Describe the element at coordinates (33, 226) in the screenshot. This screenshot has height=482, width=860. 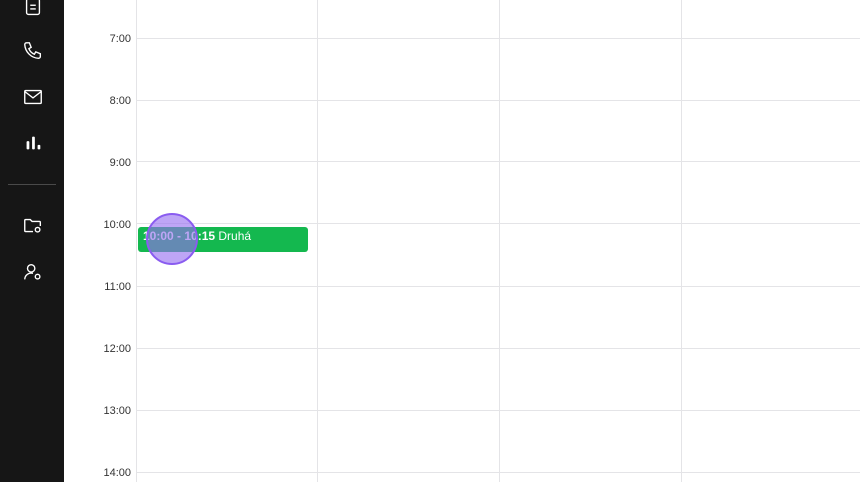
I see `folder-settings-icon` at that location.